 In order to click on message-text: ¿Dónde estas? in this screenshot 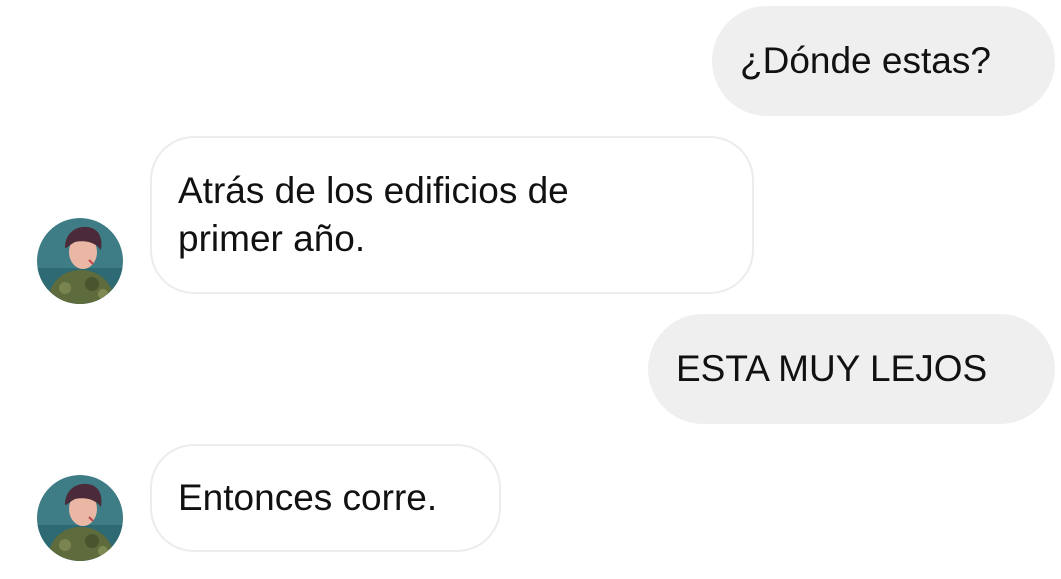, I will do `click(865, 60)`.